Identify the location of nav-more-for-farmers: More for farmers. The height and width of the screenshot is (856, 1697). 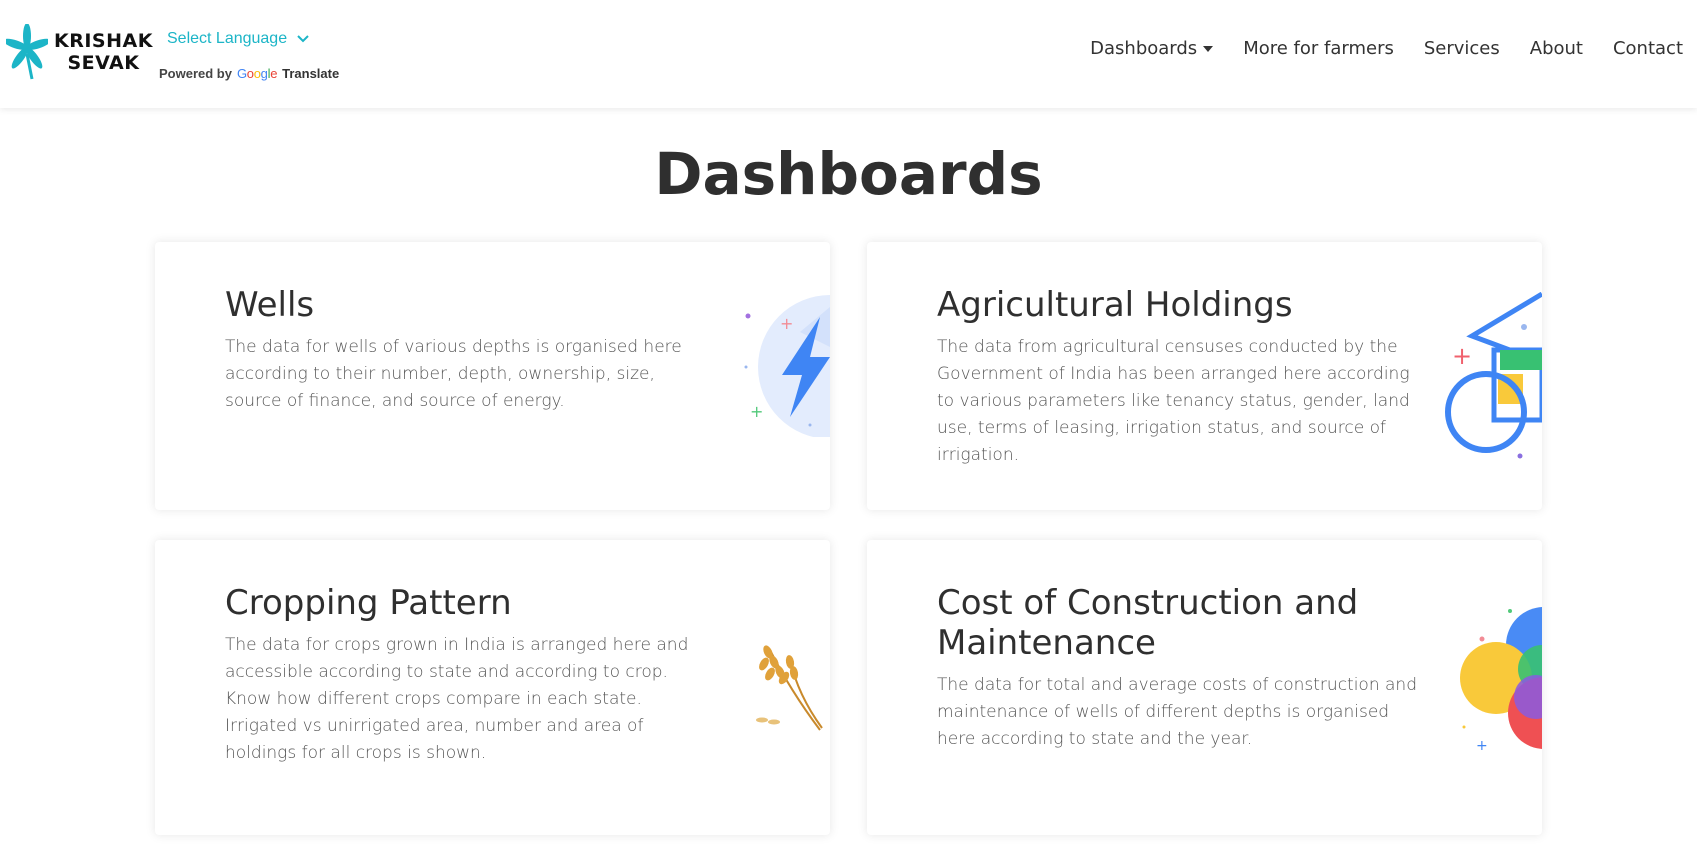
(1318, 48).